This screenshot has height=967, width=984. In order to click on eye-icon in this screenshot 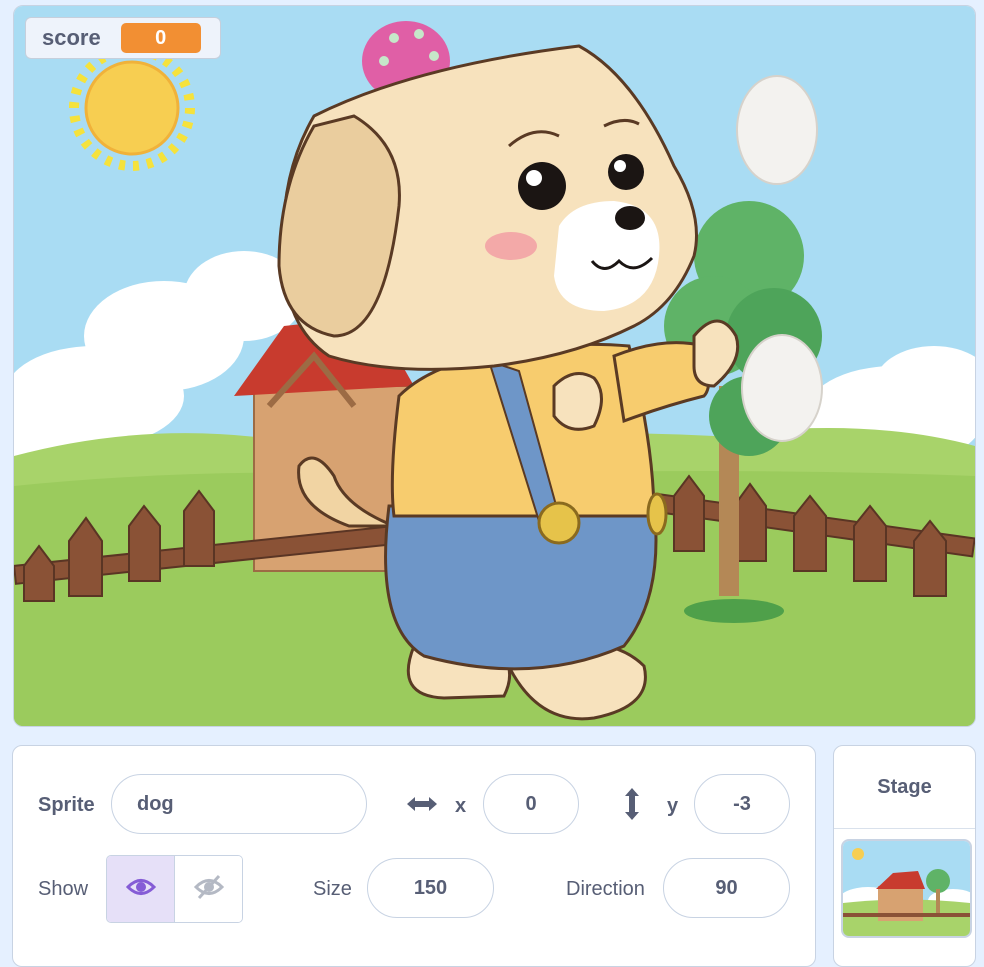, I will do `click(140, 889)`.